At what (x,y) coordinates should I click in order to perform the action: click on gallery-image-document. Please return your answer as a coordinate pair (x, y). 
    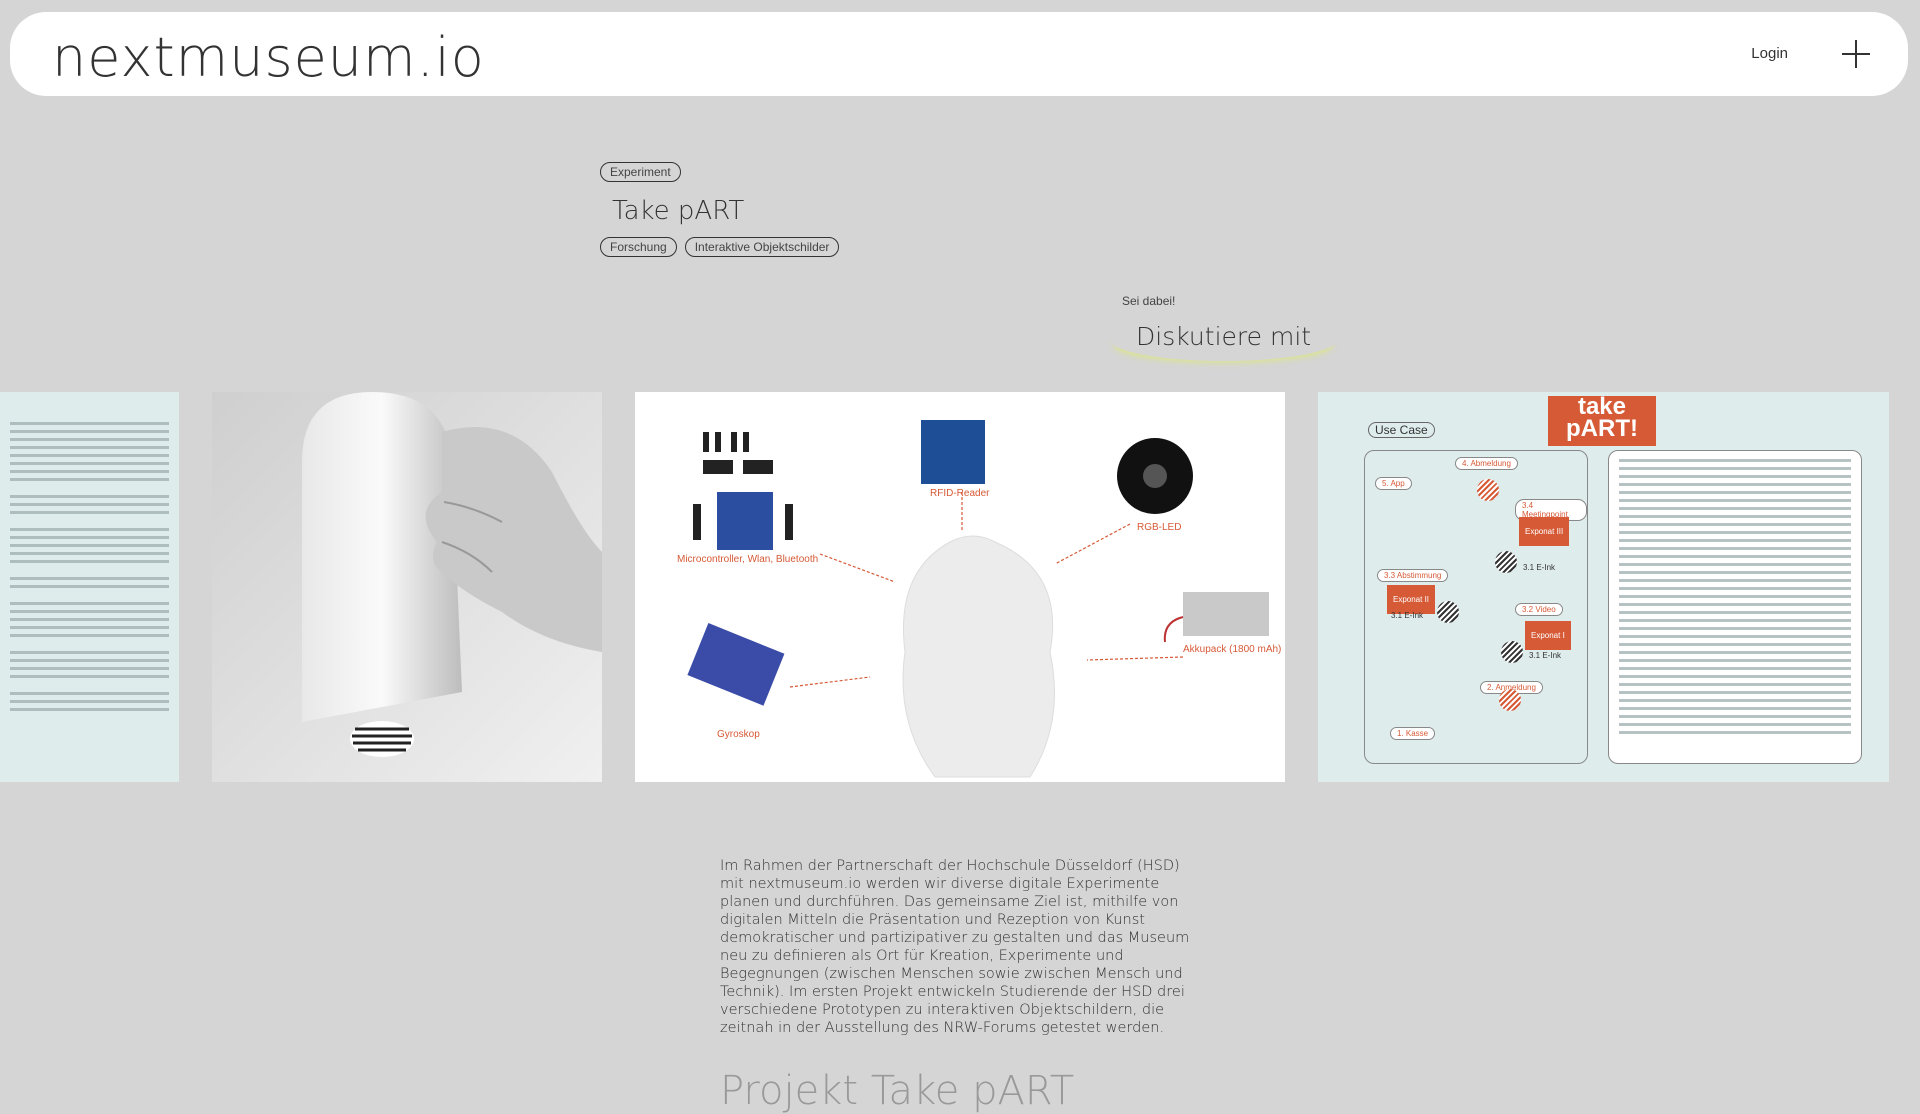
    Looking at the image, I should click on (89, 587).